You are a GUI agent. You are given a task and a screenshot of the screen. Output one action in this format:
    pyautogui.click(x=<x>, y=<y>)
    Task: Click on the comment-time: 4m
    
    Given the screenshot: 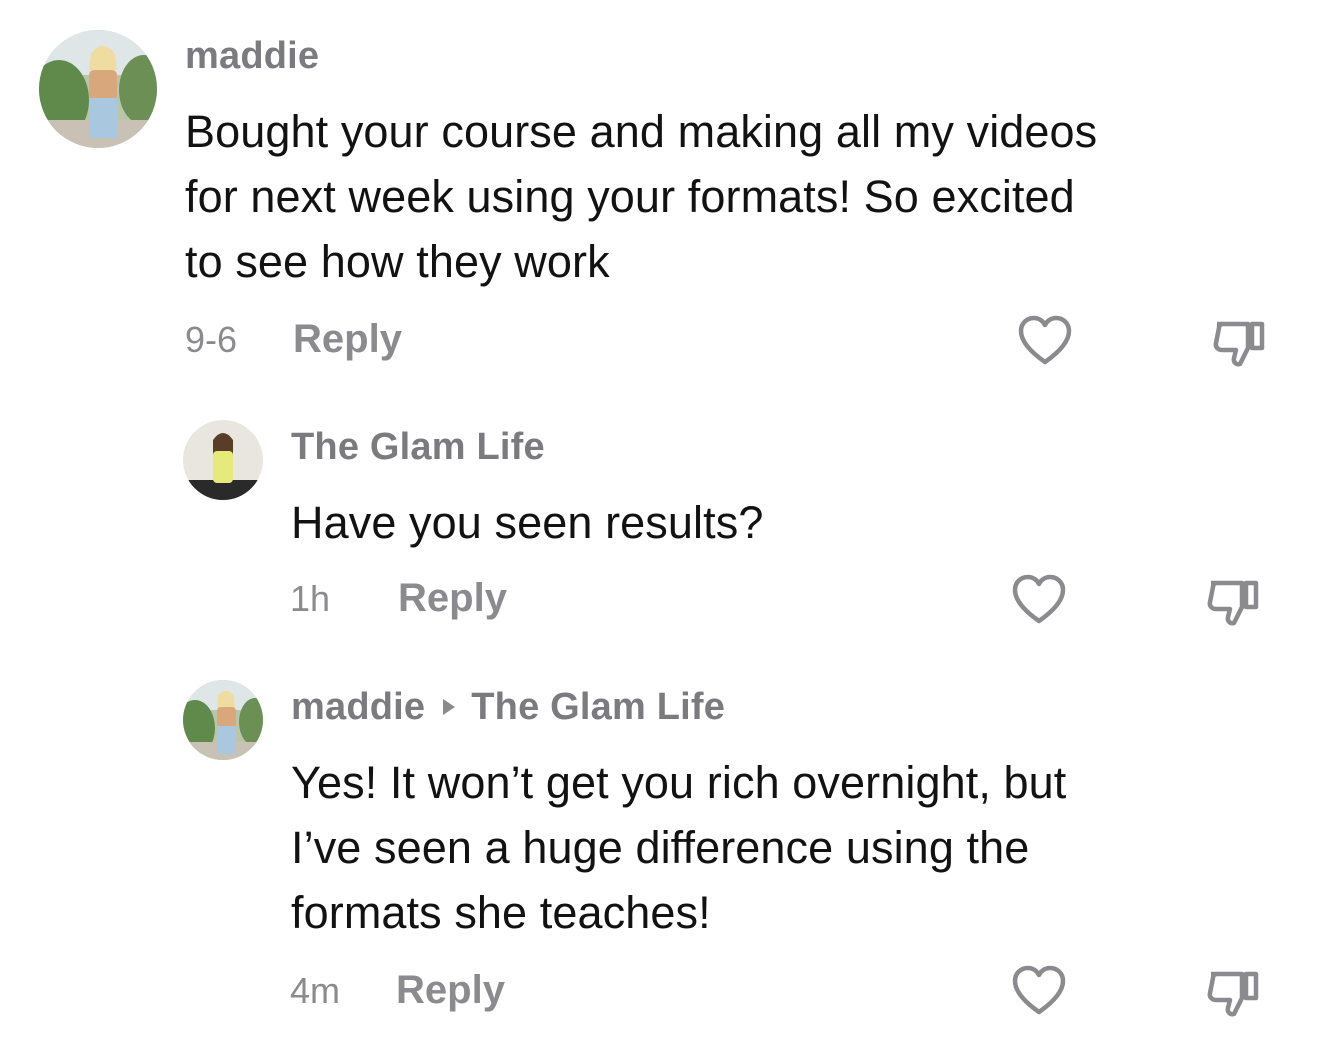 What is the action you would take?
    pyautogui.click(x=315, y=990)
    